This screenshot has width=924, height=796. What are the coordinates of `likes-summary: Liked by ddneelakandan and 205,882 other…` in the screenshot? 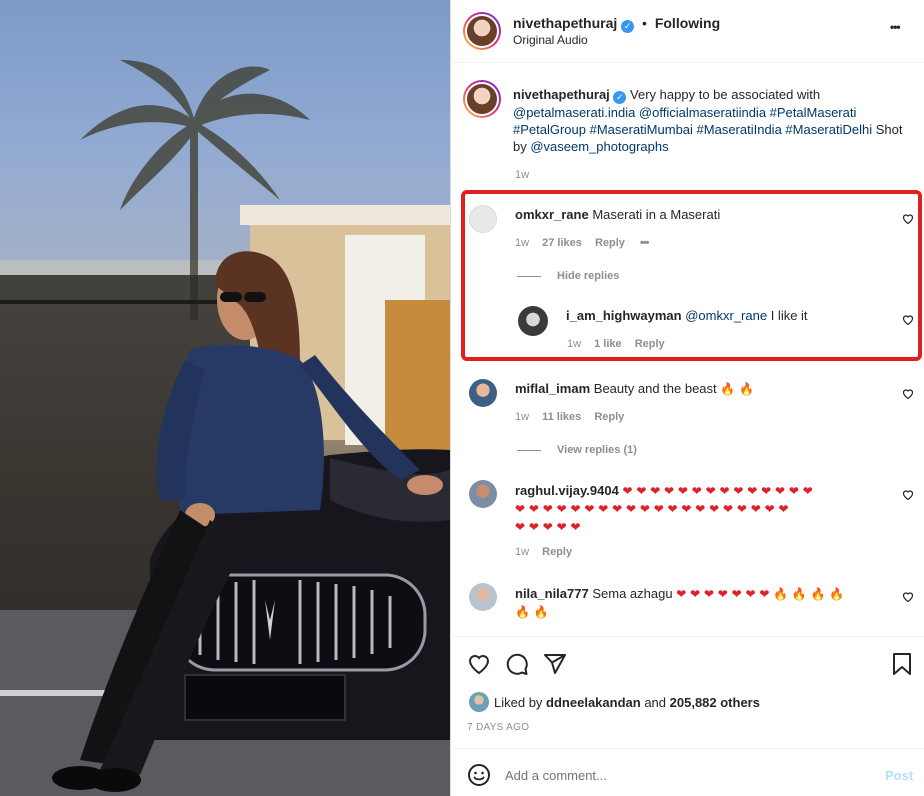 It's located at (627, 702).